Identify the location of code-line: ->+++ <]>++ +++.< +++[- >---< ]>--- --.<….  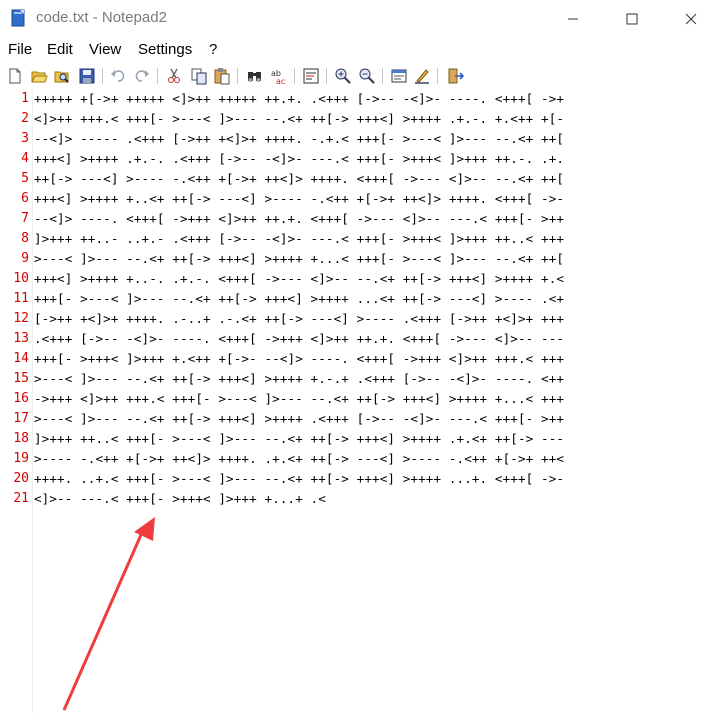
(299, 398).